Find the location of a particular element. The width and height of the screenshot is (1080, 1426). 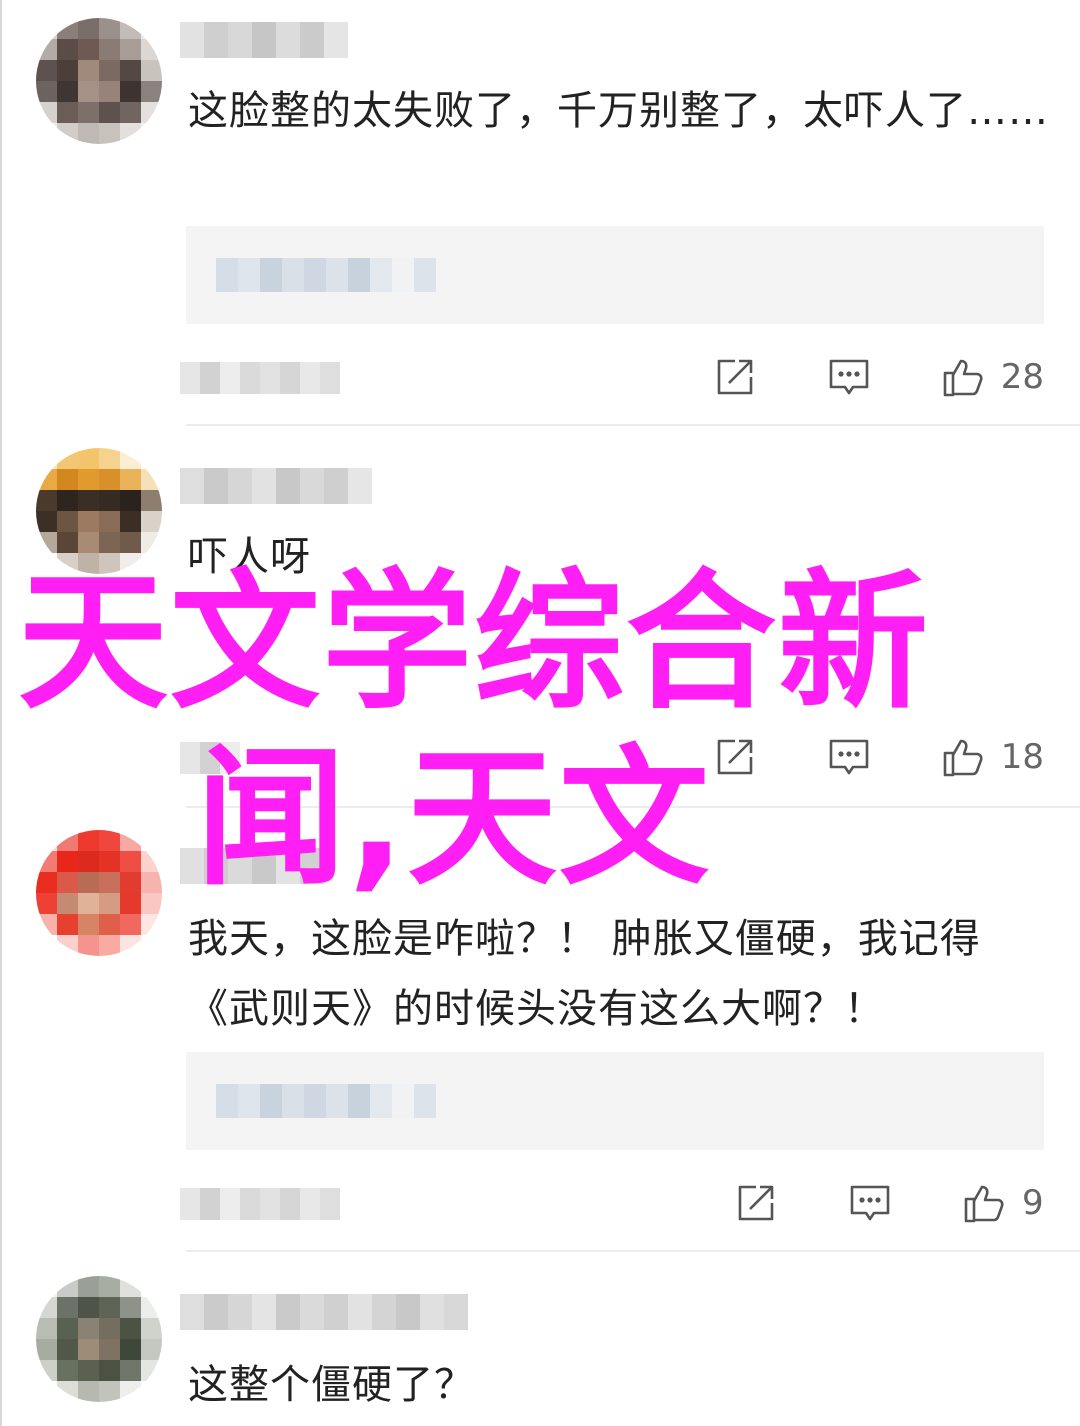

comment-text: 我天，这脸是咋啦？！ 肿胀又僵硬，我记得《武则天》的时候头没有这么大啊？！ is located at coordinates (584, 974).